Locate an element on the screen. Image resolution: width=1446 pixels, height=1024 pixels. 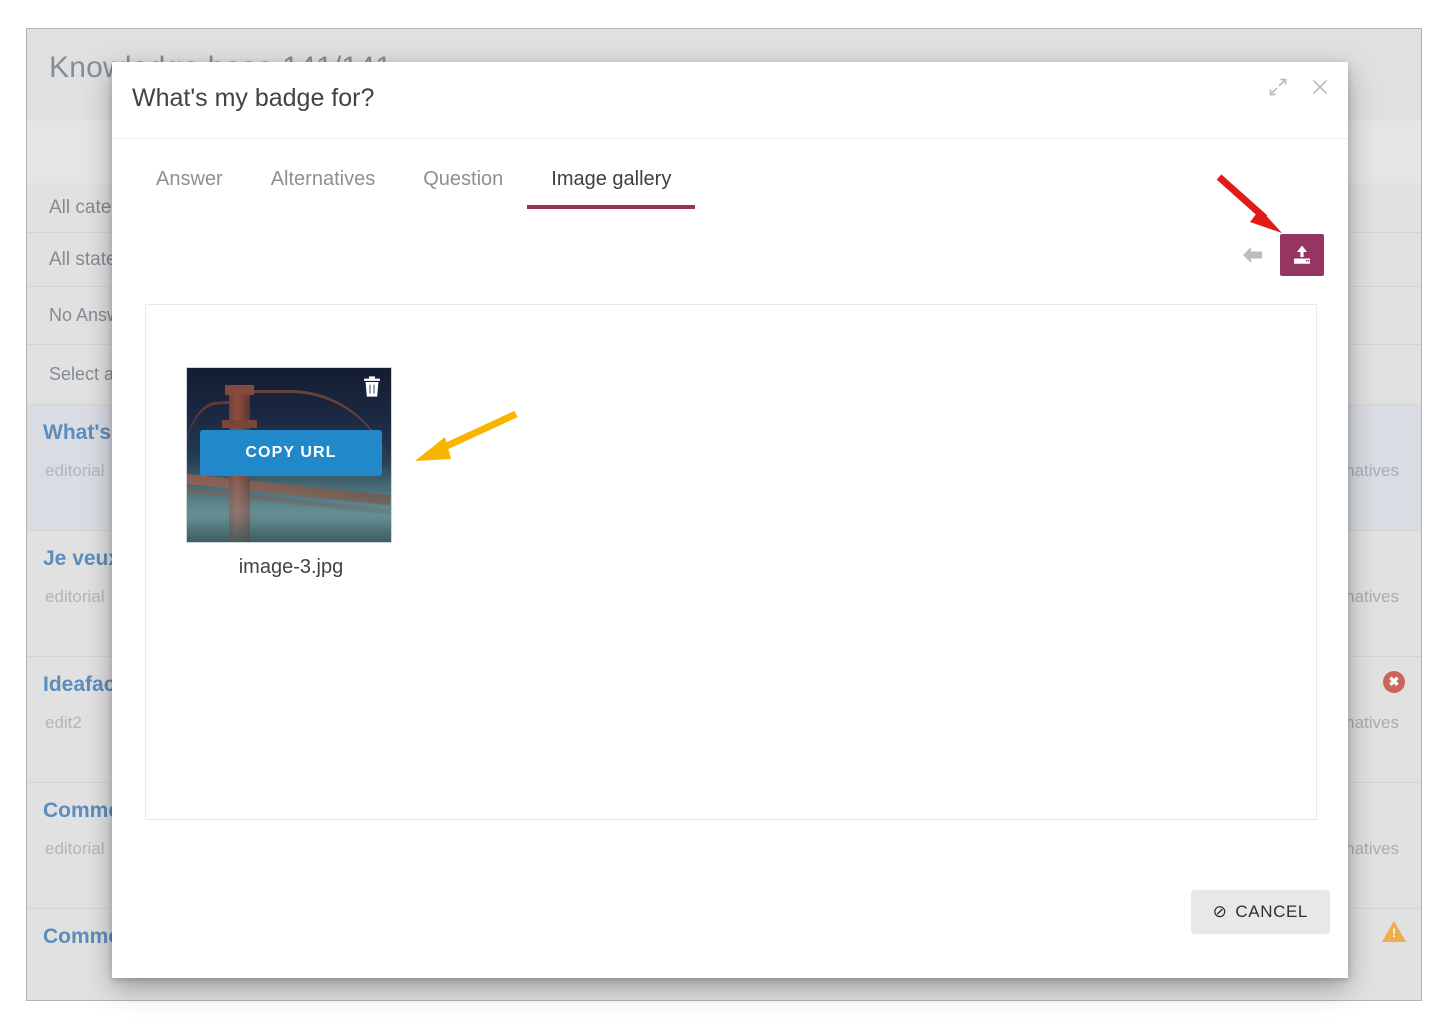
status-warning-icon is located at coordinates (1394, 931).